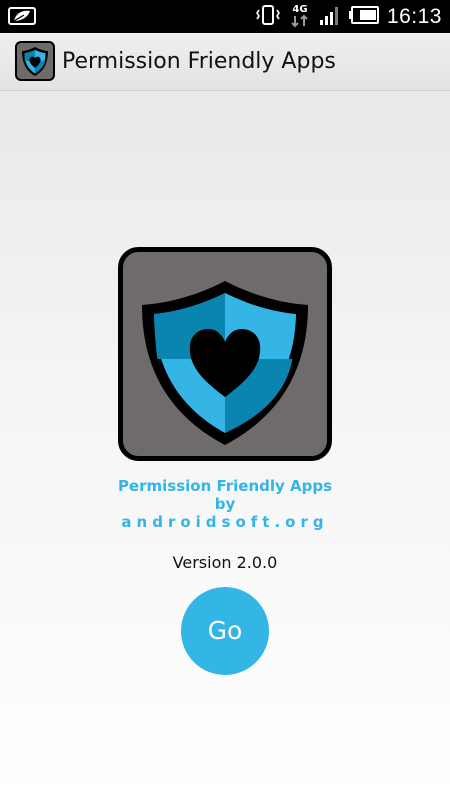 The image size is (450, 800). I want to click on about-by: by, so click(225, 504).